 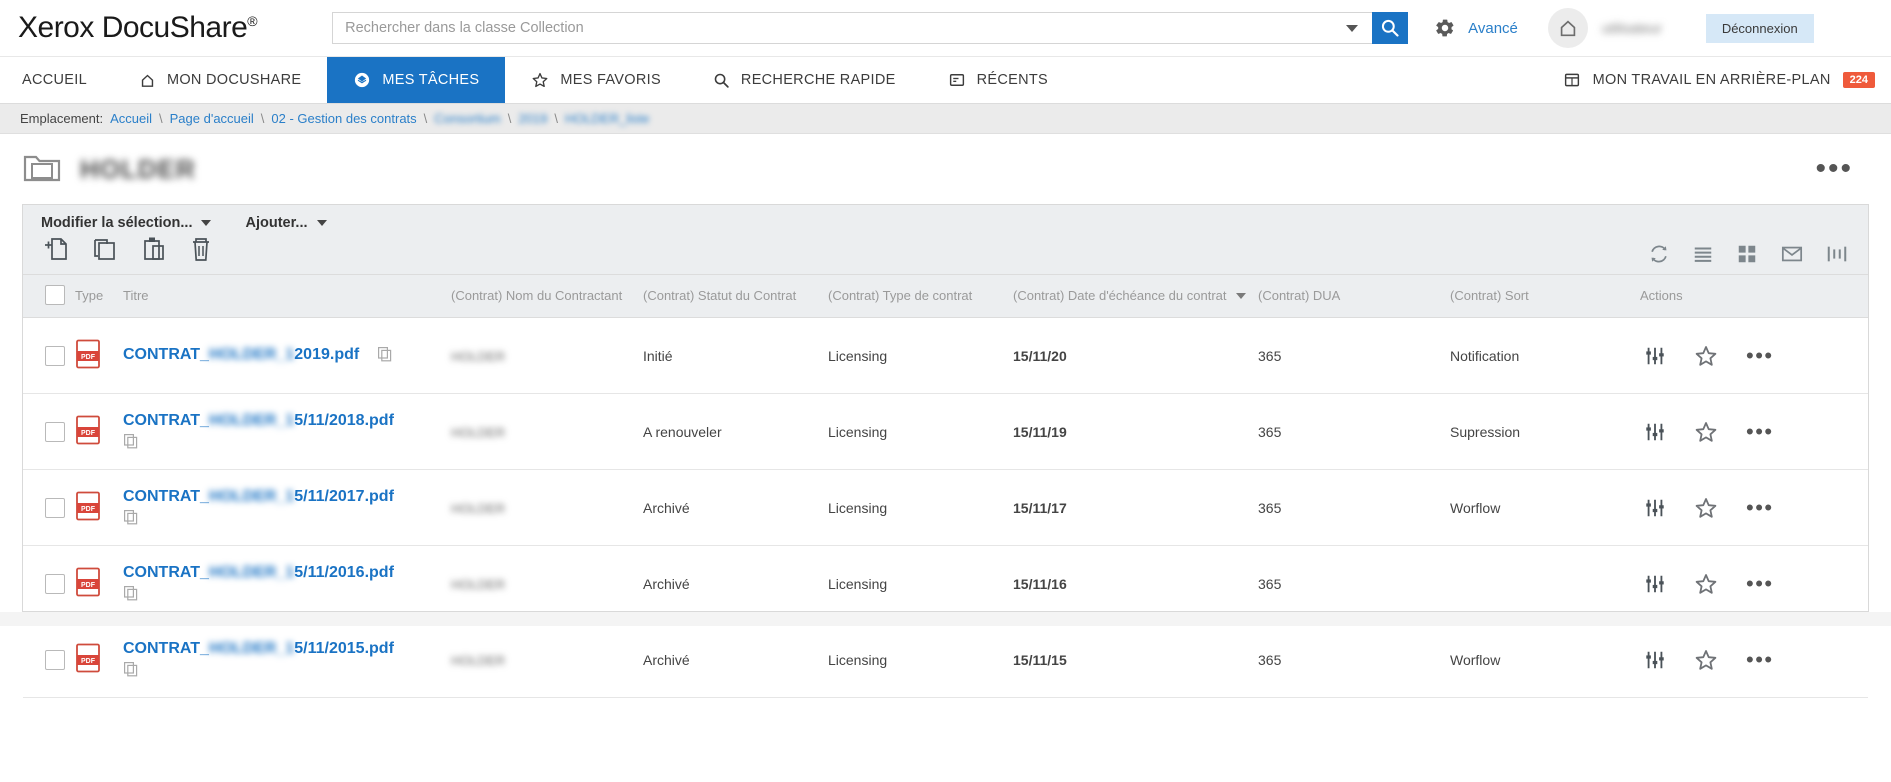 I want to click on row-title-cell: CONTRAT_HOLDER_12019.pdf, so click(x=287, y=355).